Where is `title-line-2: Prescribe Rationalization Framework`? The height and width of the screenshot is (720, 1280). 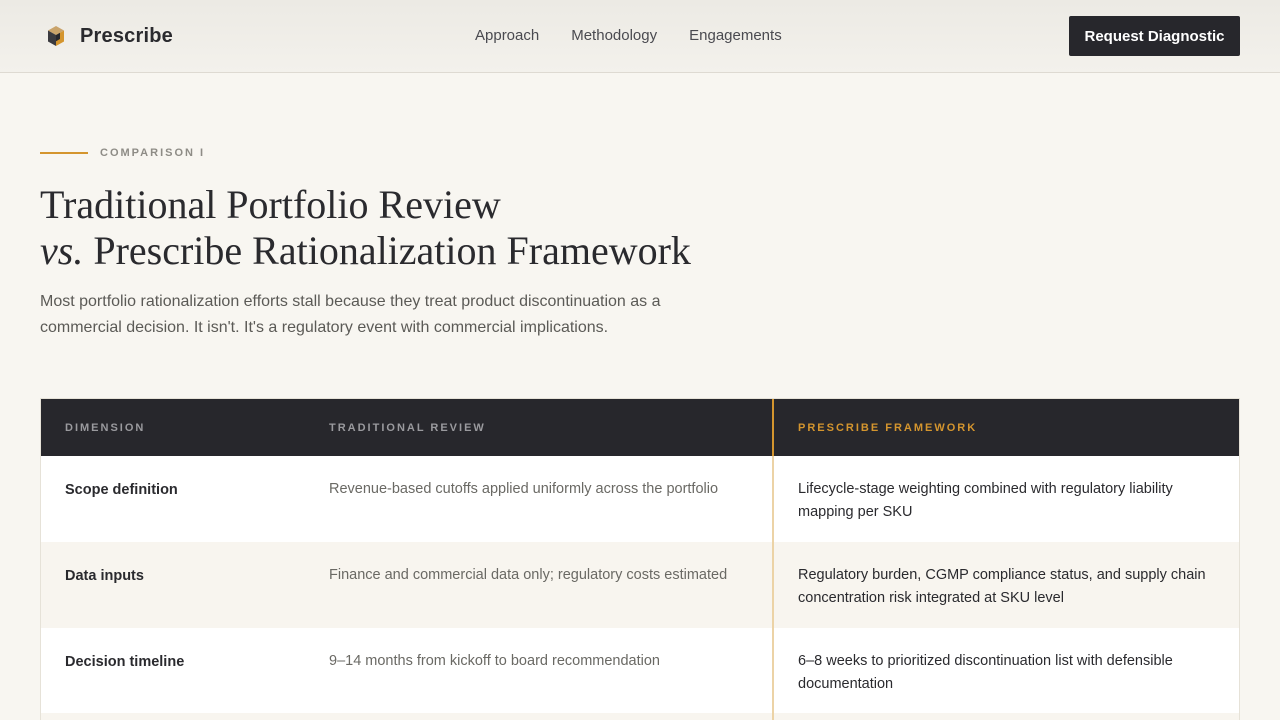 title-line-2: Prescribe Rationalization Framework is located at coordinates (387, 250).